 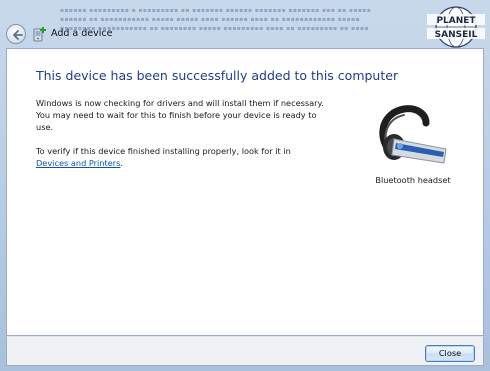 I want to click on bluetooth-headset-icon, so click(x=413, y=134).